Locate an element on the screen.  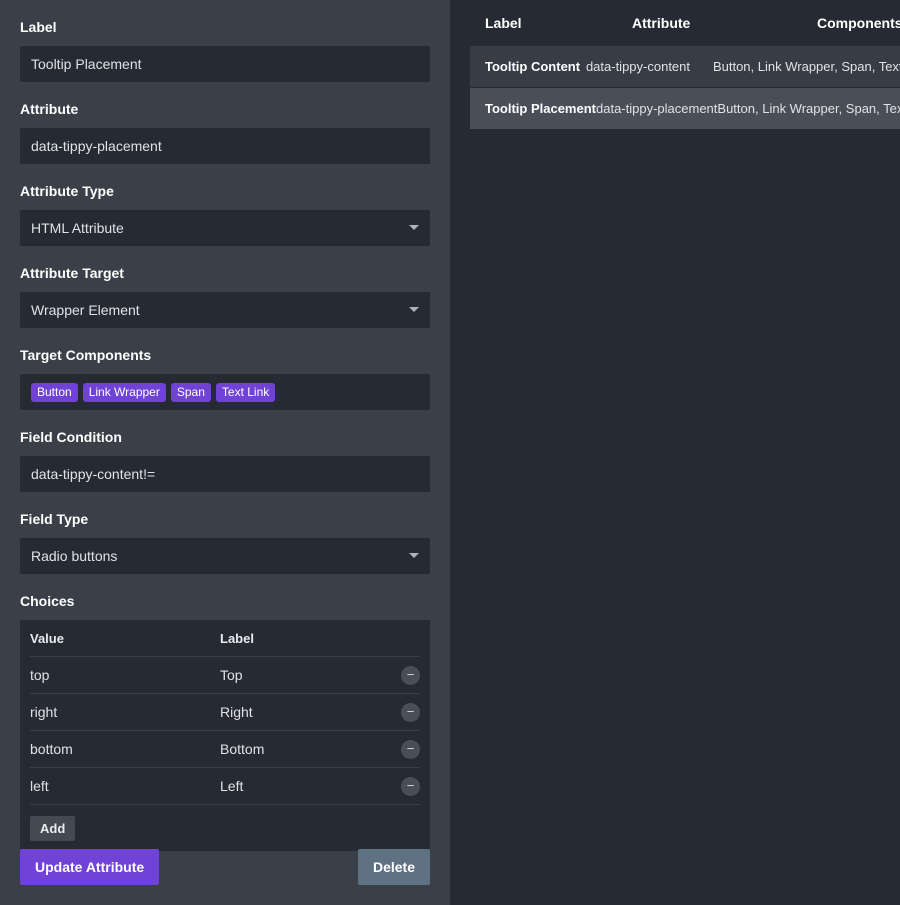
field-condition-input: data-tippy-content!= is located at coordinates (225, 474).